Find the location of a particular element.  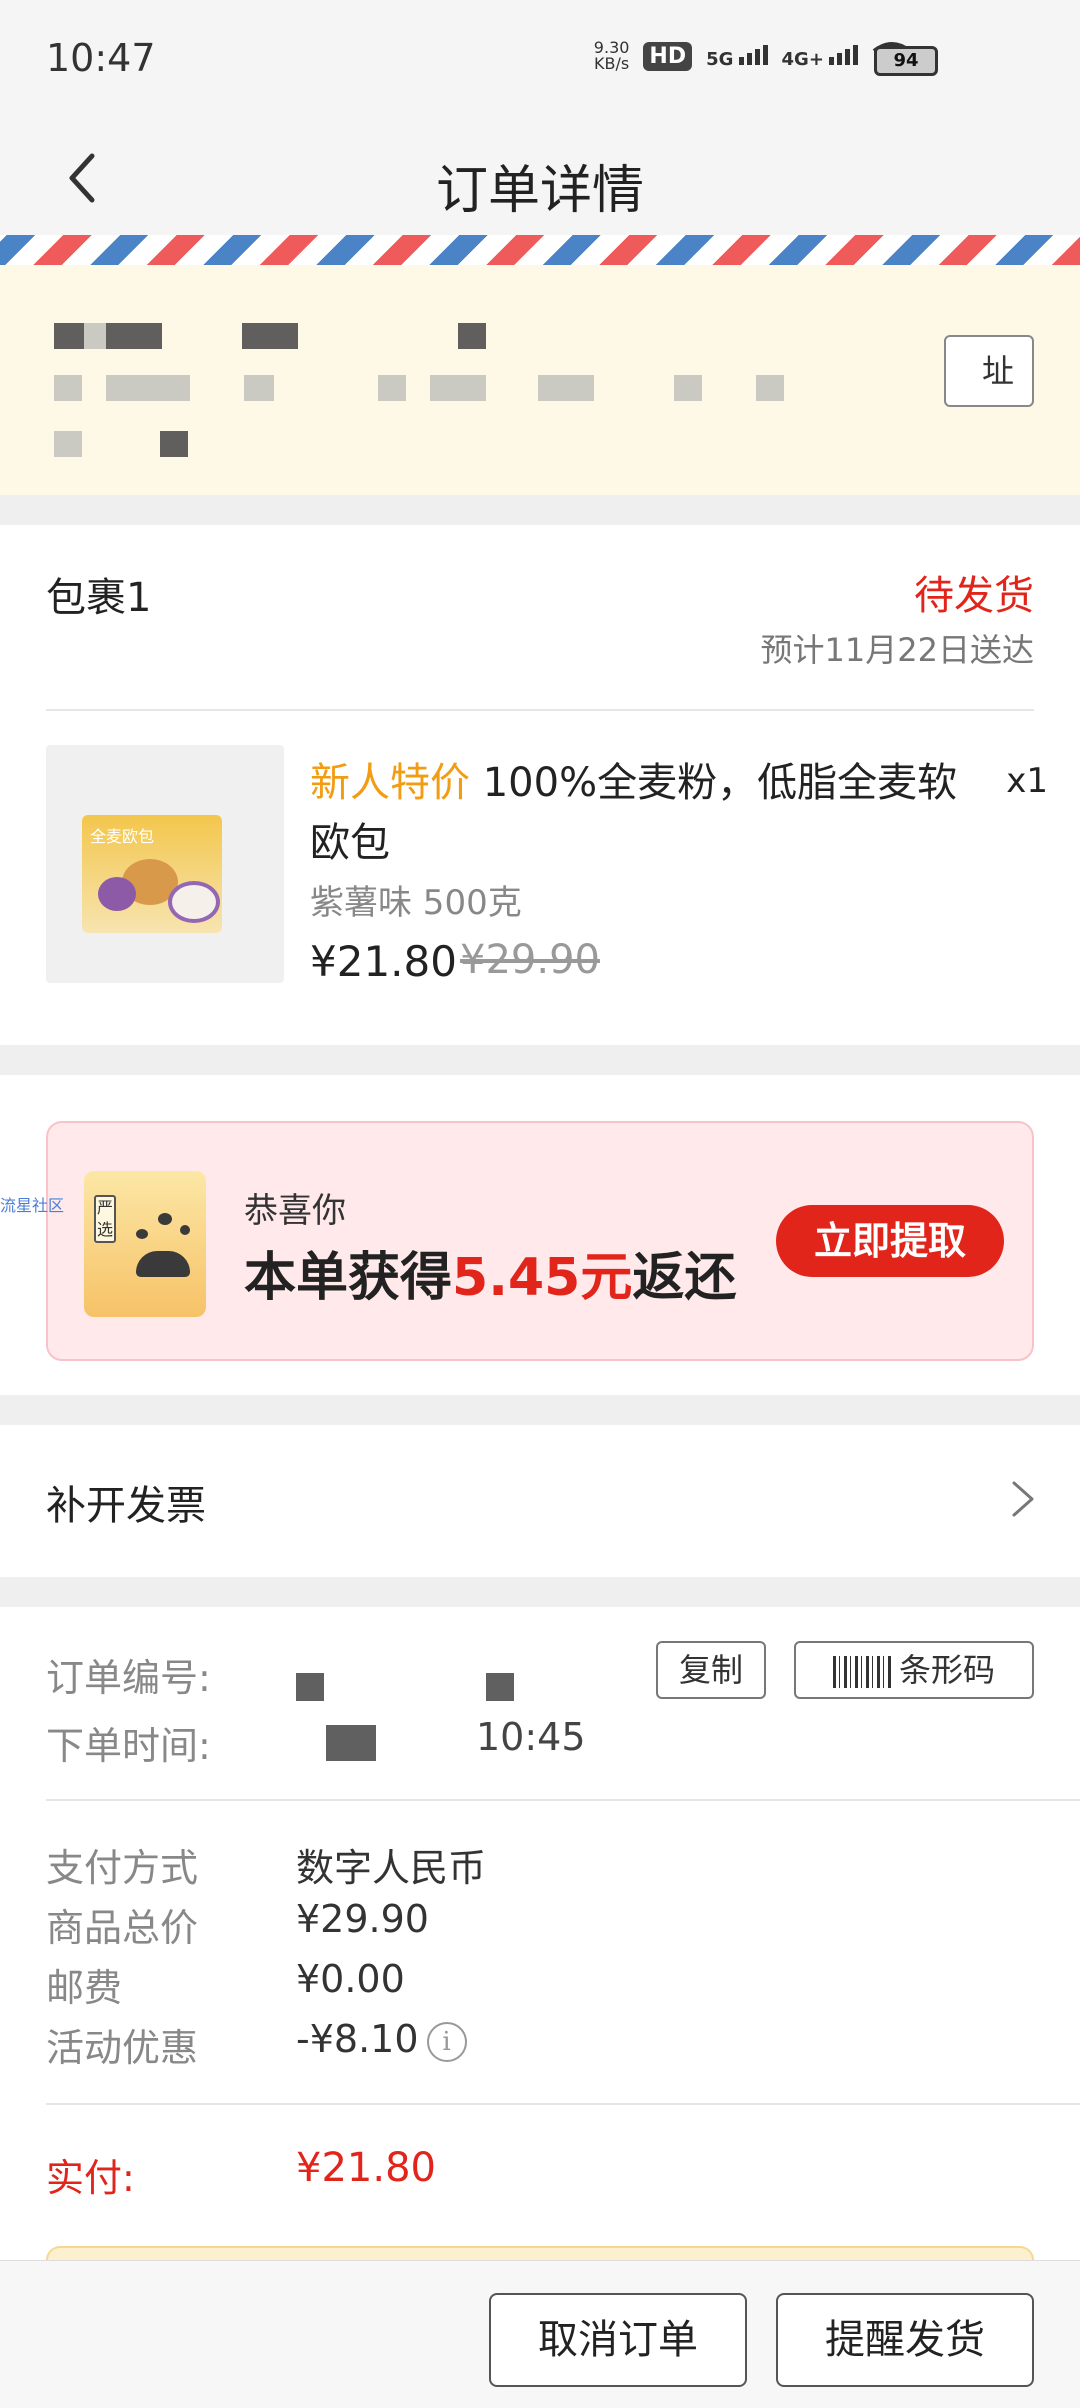

paid-value: ¥21.80 is located at coordinates (366, 2168).